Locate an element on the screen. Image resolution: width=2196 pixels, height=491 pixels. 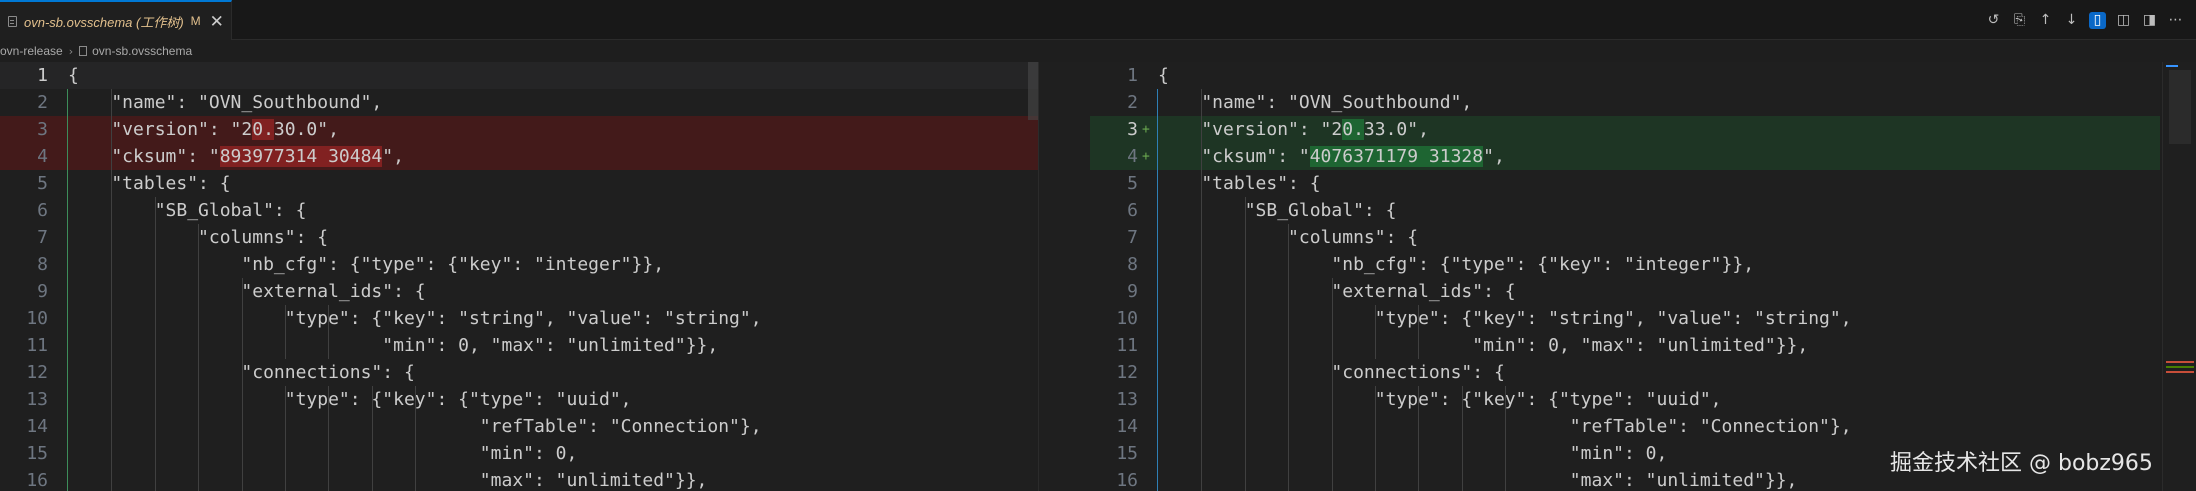
editor-tab: ovn-sb.ovsschema (工作树) M ✕ is located at coordinates (116, 20).